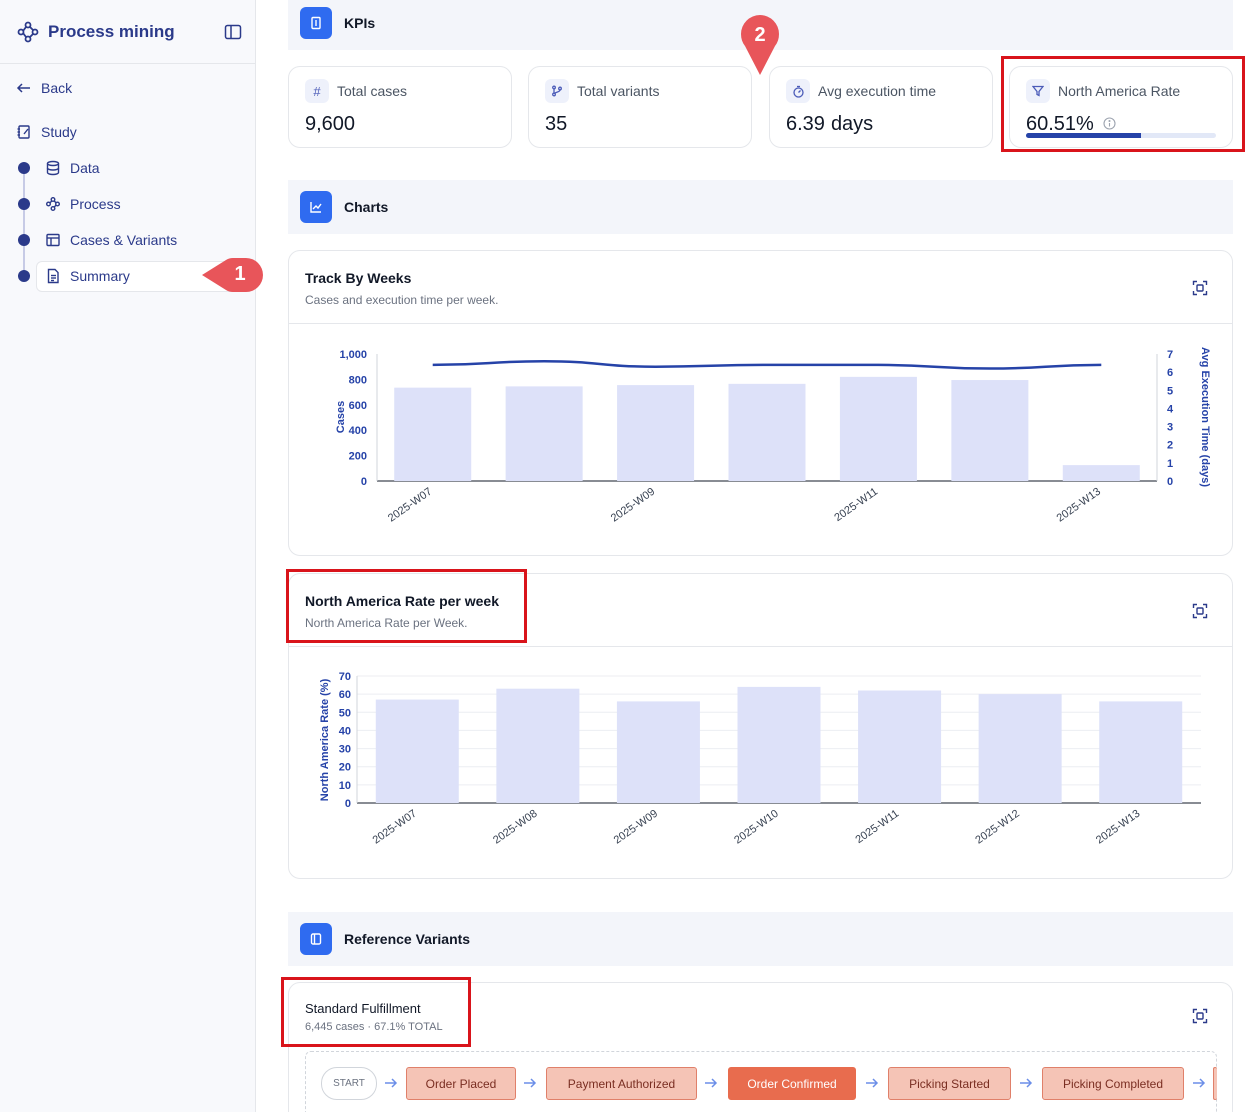  What do you see at coordinates (345, 768) in the screenshot?
I see `y-tick-label: 20` at bounding box center [345, 768].